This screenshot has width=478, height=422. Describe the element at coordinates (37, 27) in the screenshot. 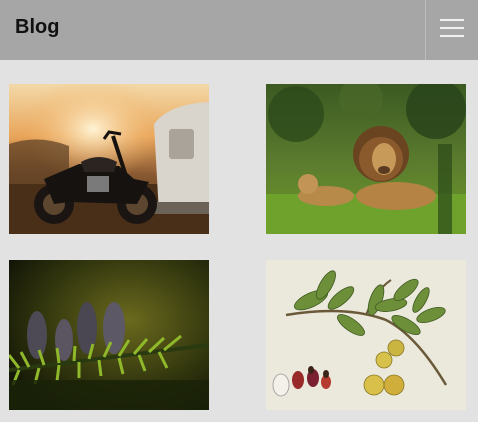

I see `page-title: Blog` at that location.